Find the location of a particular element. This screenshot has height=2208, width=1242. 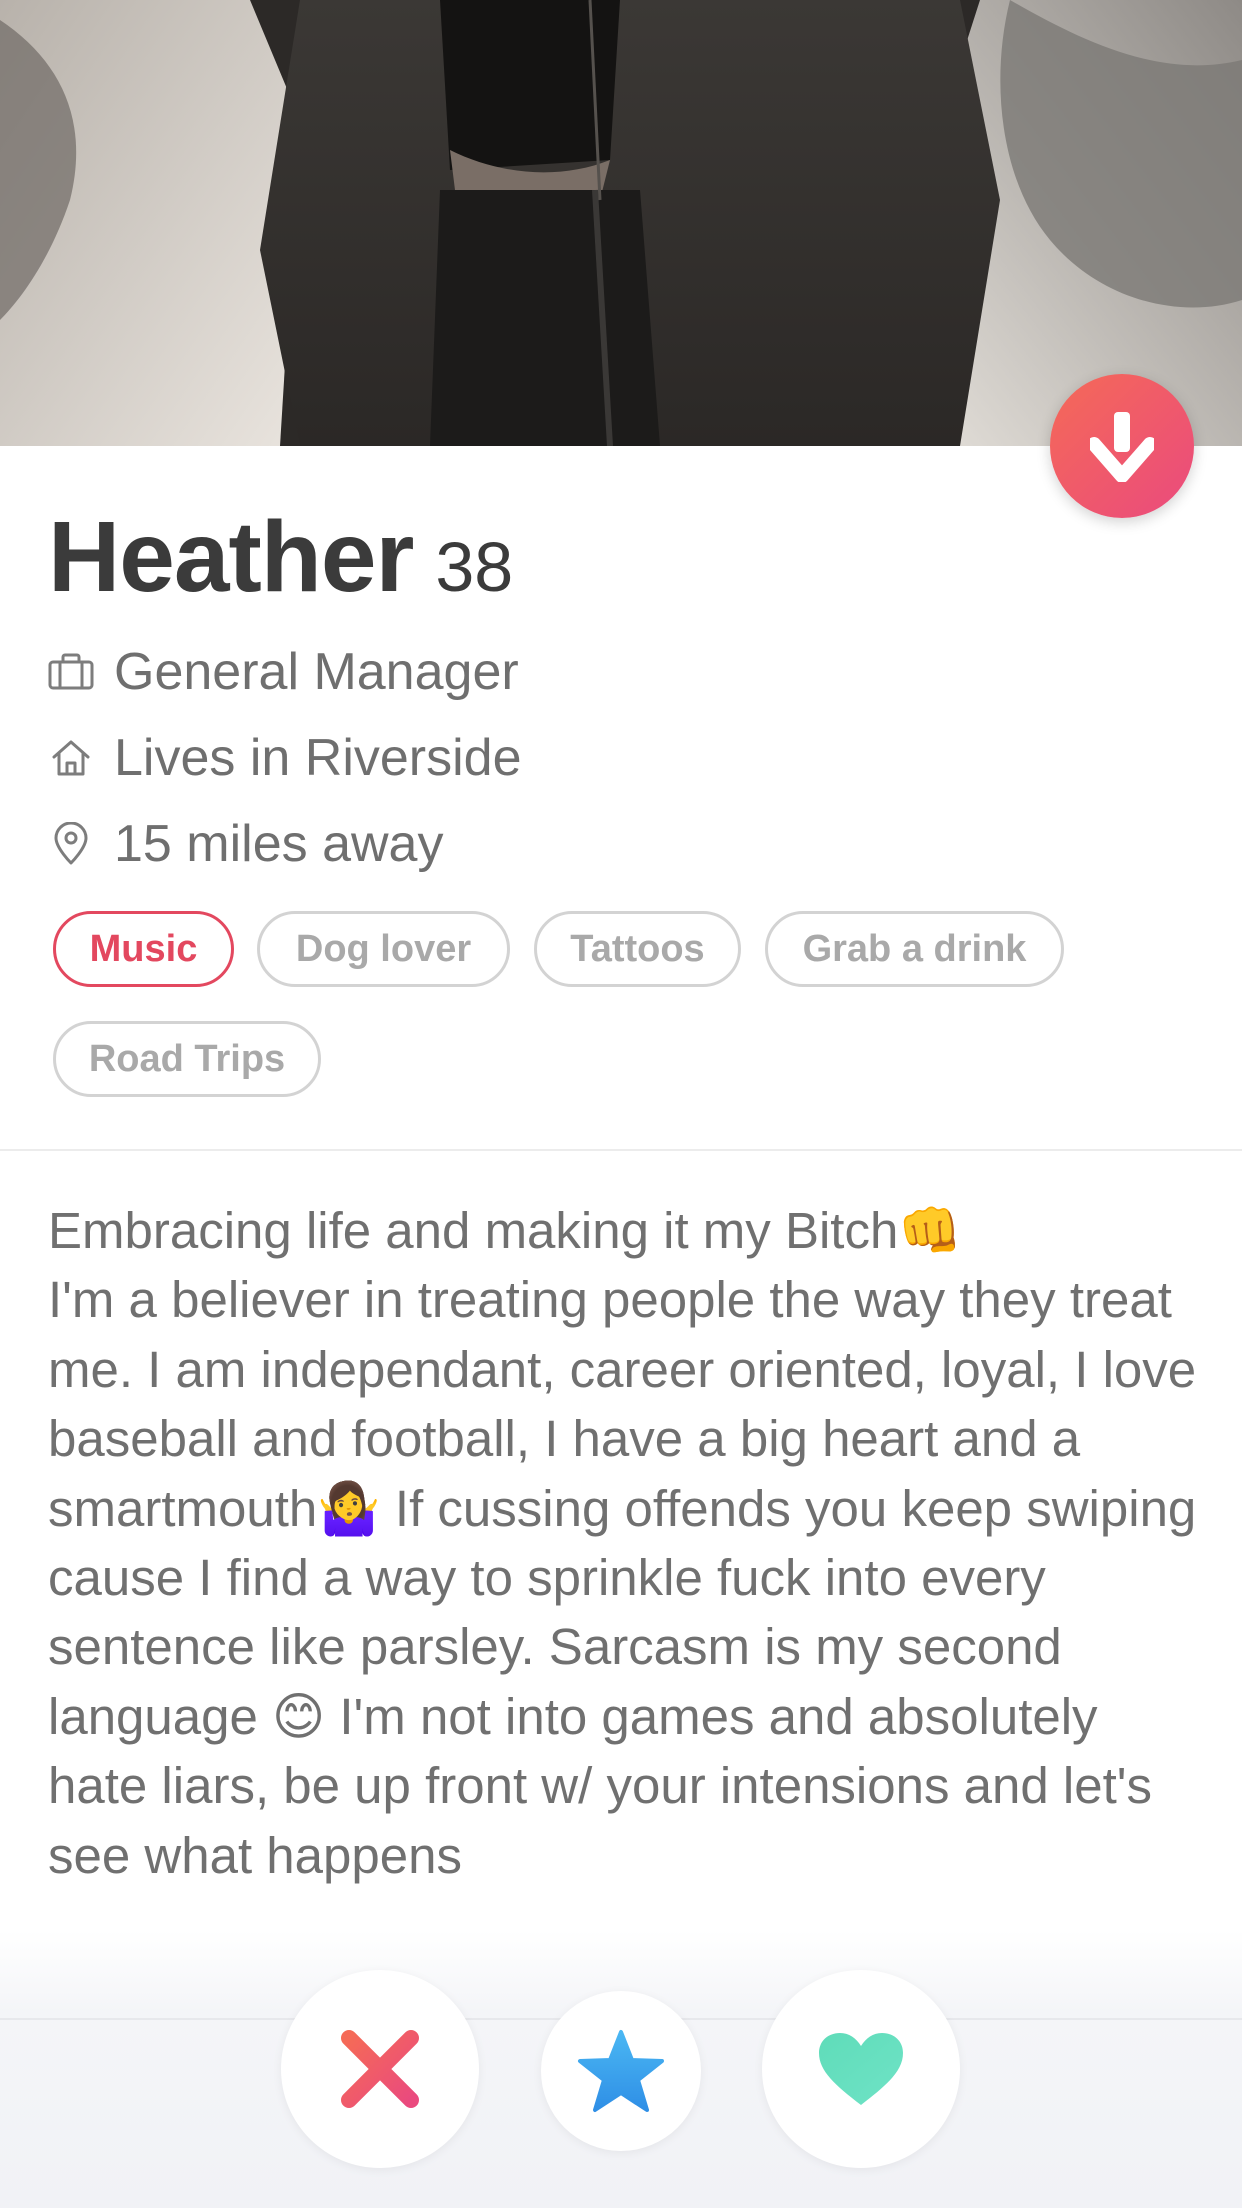

interest-chip-dog-lover: Dog lover is located at coordinates (383, 949).